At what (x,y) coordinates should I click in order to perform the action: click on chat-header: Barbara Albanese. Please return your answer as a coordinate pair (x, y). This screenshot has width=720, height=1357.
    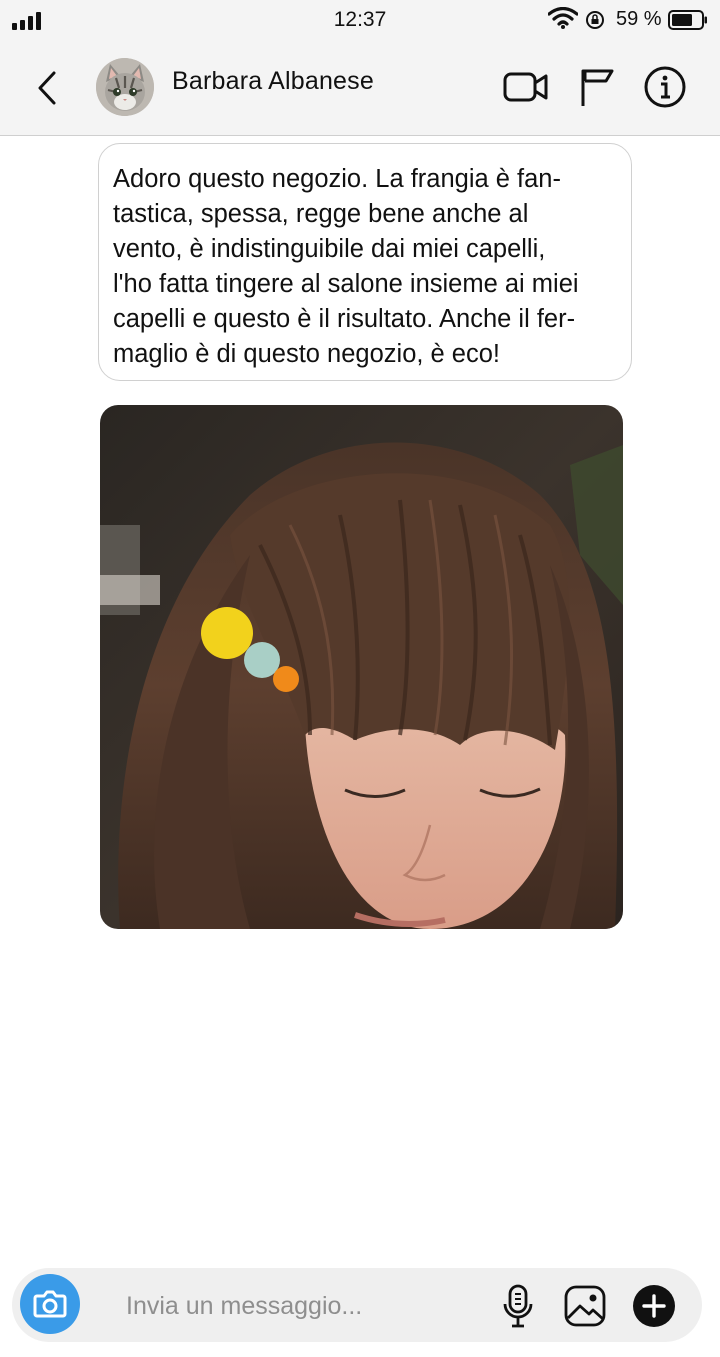
    Looking at the image, I should click on (360, 88).